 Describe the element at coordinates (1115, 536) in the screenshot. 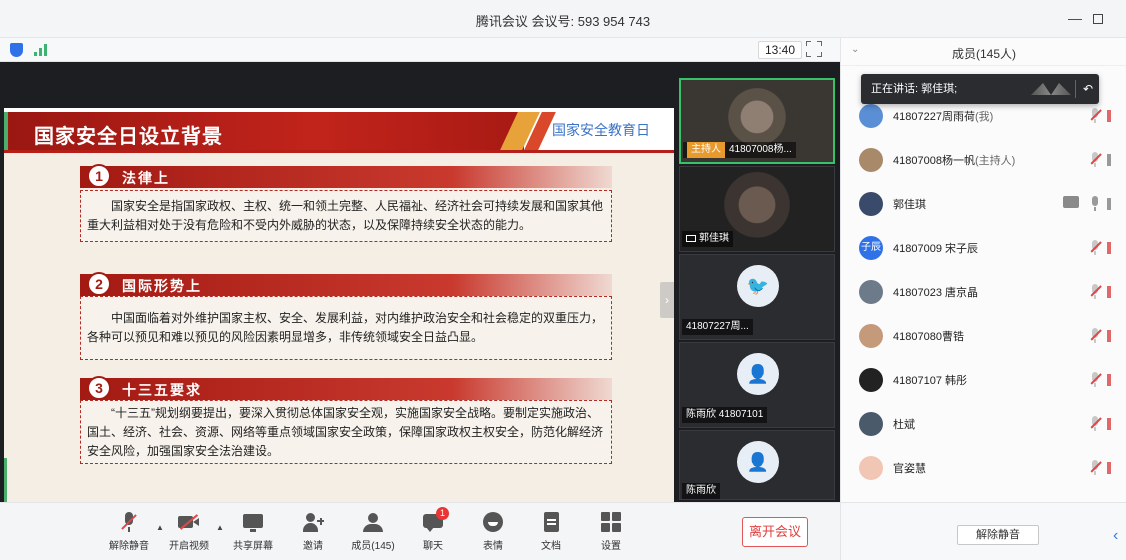

I see `chevron-left-icon: ‹` at that location.